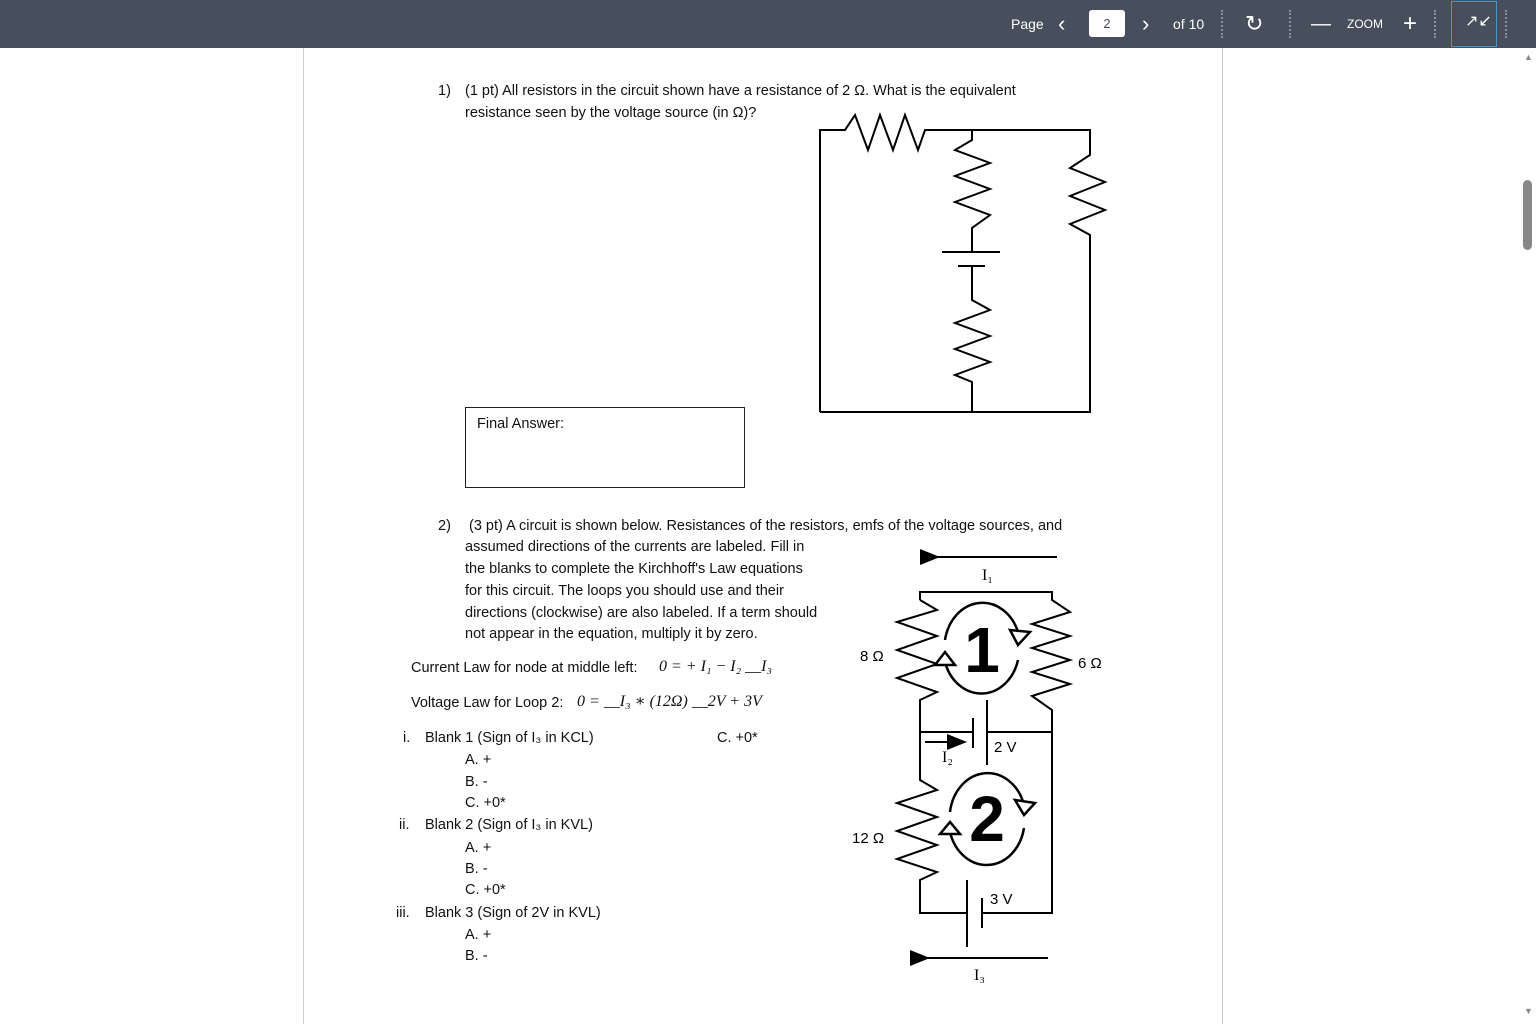 The image size is (1536, 1024). What do you see at coordinates (987, 575) in the screenshot?
I see `i1-label: I₁` at bounding box center [987, 575].